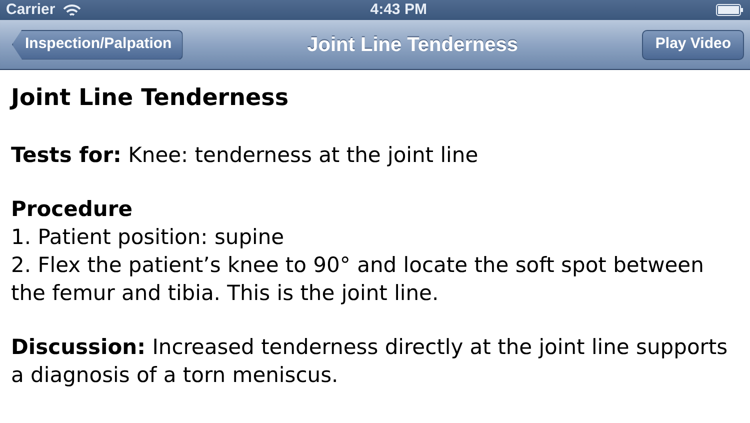  What do you see at coordinates (693, 45) in the screenshot?
I see `play-video-button: Play Video` at bounding box center [693, 45].